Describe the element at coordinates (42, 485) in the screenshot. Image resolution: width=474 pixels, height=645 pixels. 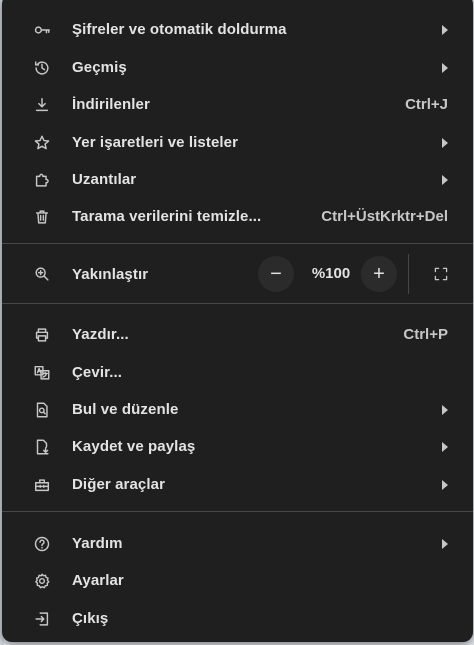
I see `toolbox-icon` at that location.